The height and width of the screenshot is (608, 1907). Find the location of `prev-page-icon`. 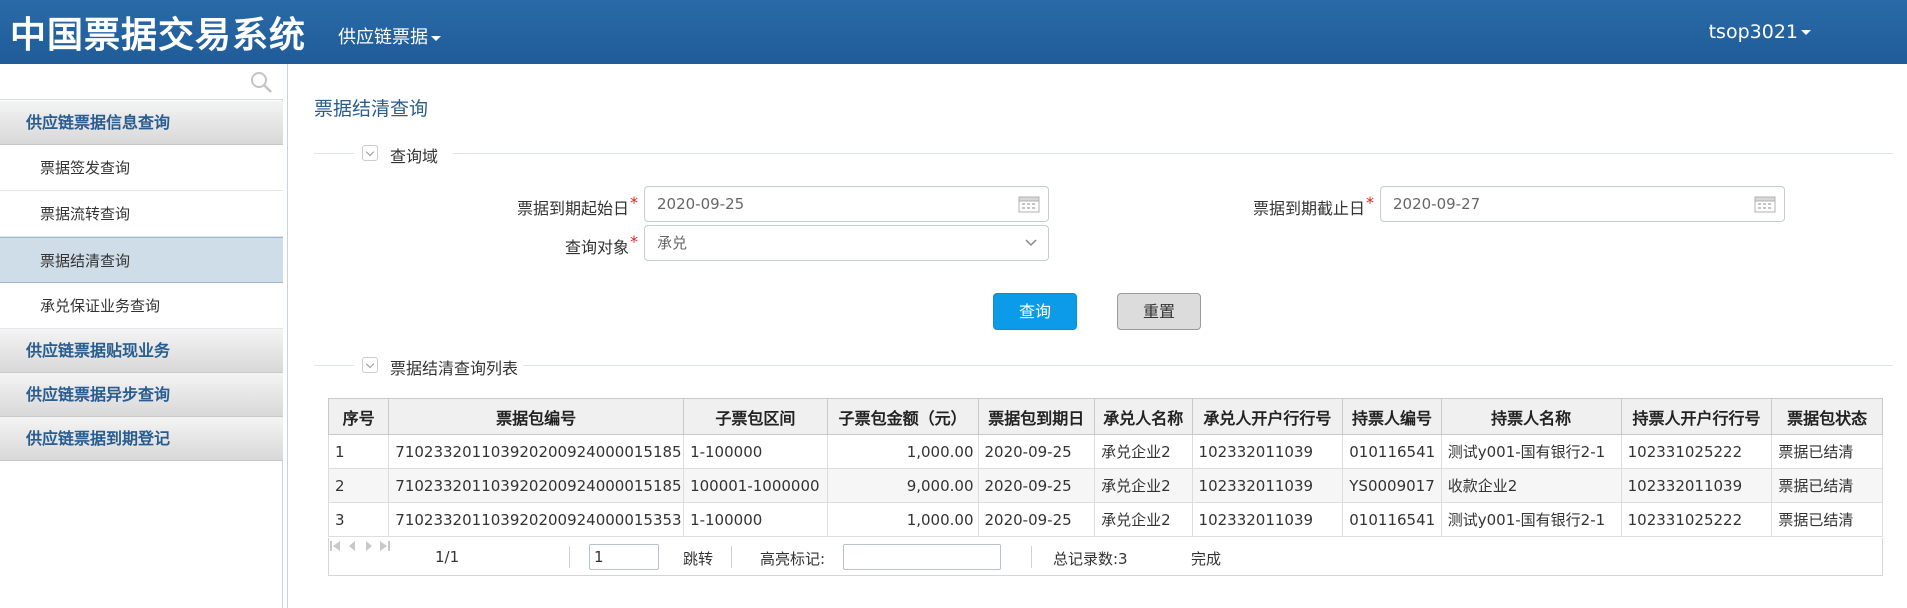

prev-page-icon is located at coordinates (352, 546).